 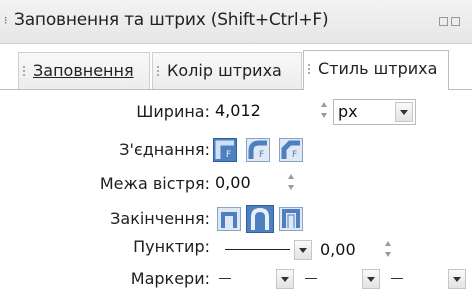 What do you see at coordinates (260, 219) in the screenshot?
I see `round-cap-icon` at bounding box center [260, 219].